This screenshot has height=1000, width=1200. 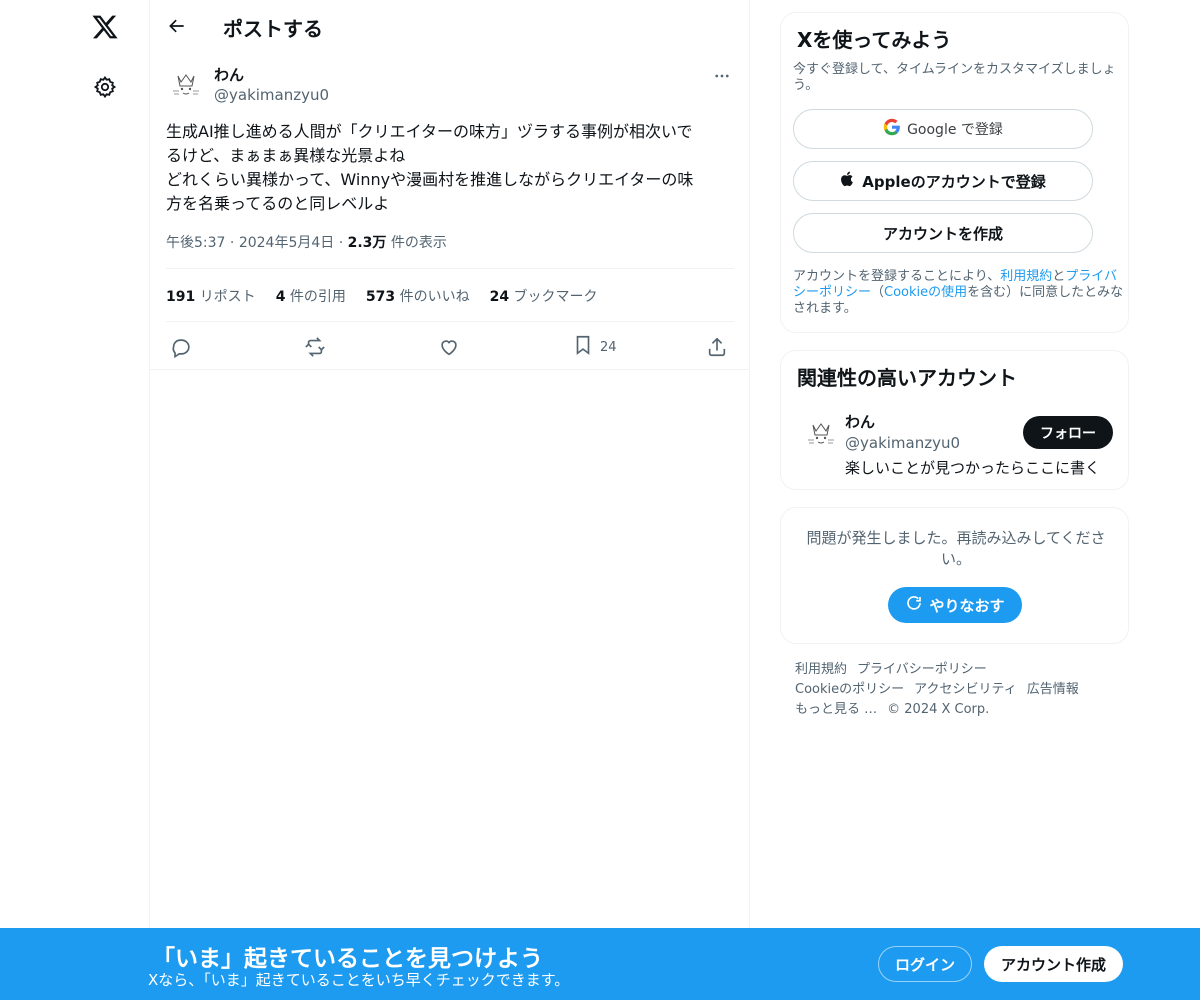 I want to click on quotes-label: 件の引用, so click(x=317, y=297).